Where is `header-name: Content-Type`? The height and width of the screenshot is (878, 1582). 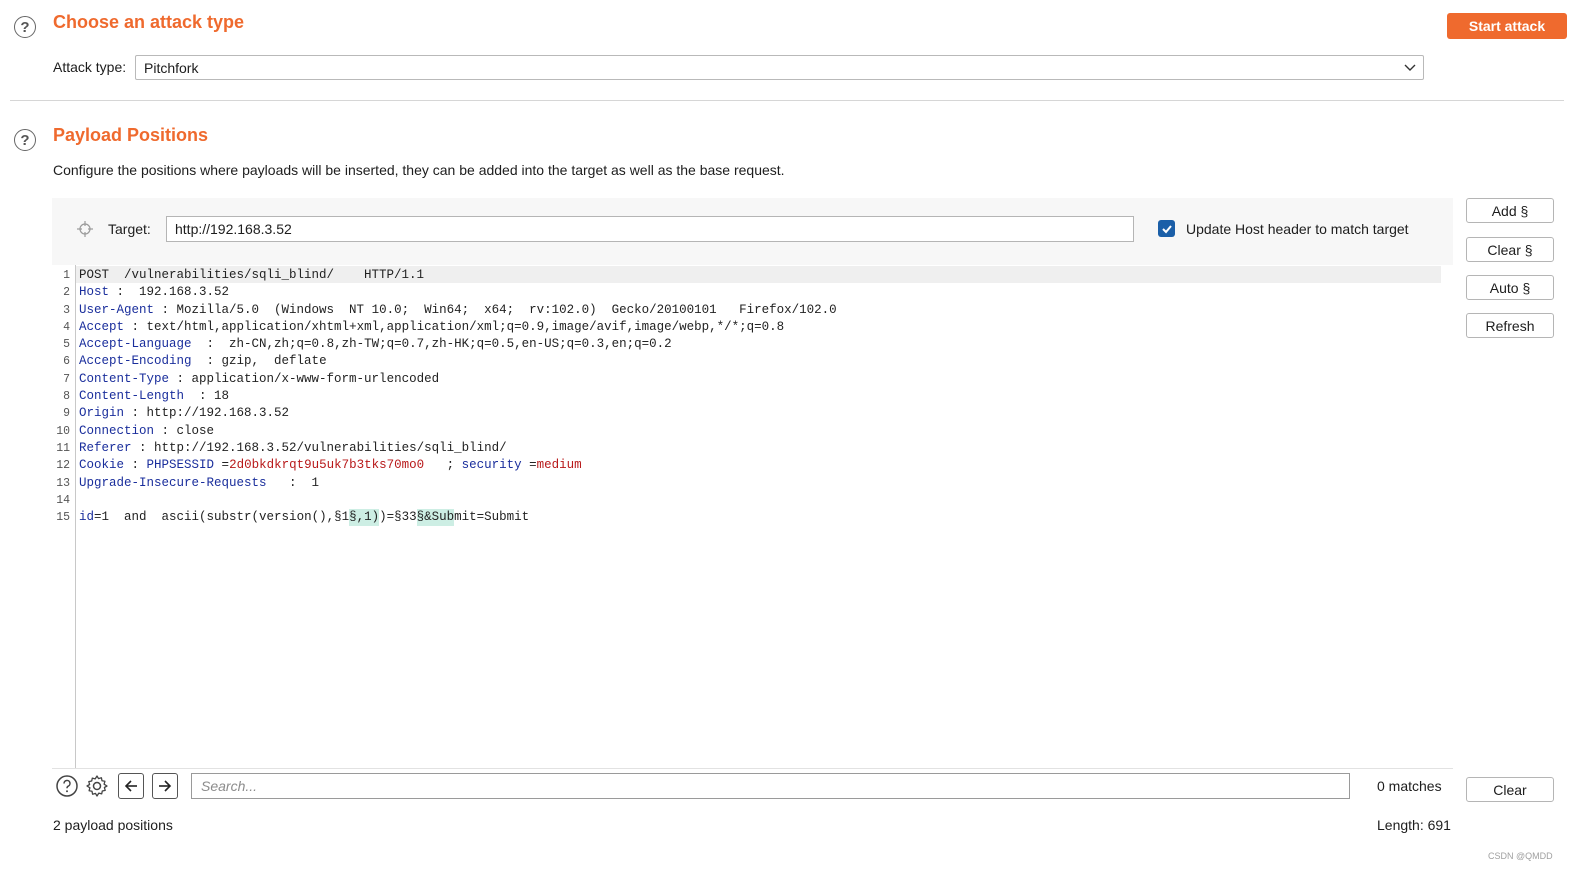
header-name: Content-Type is located at coordinates (124, 378).